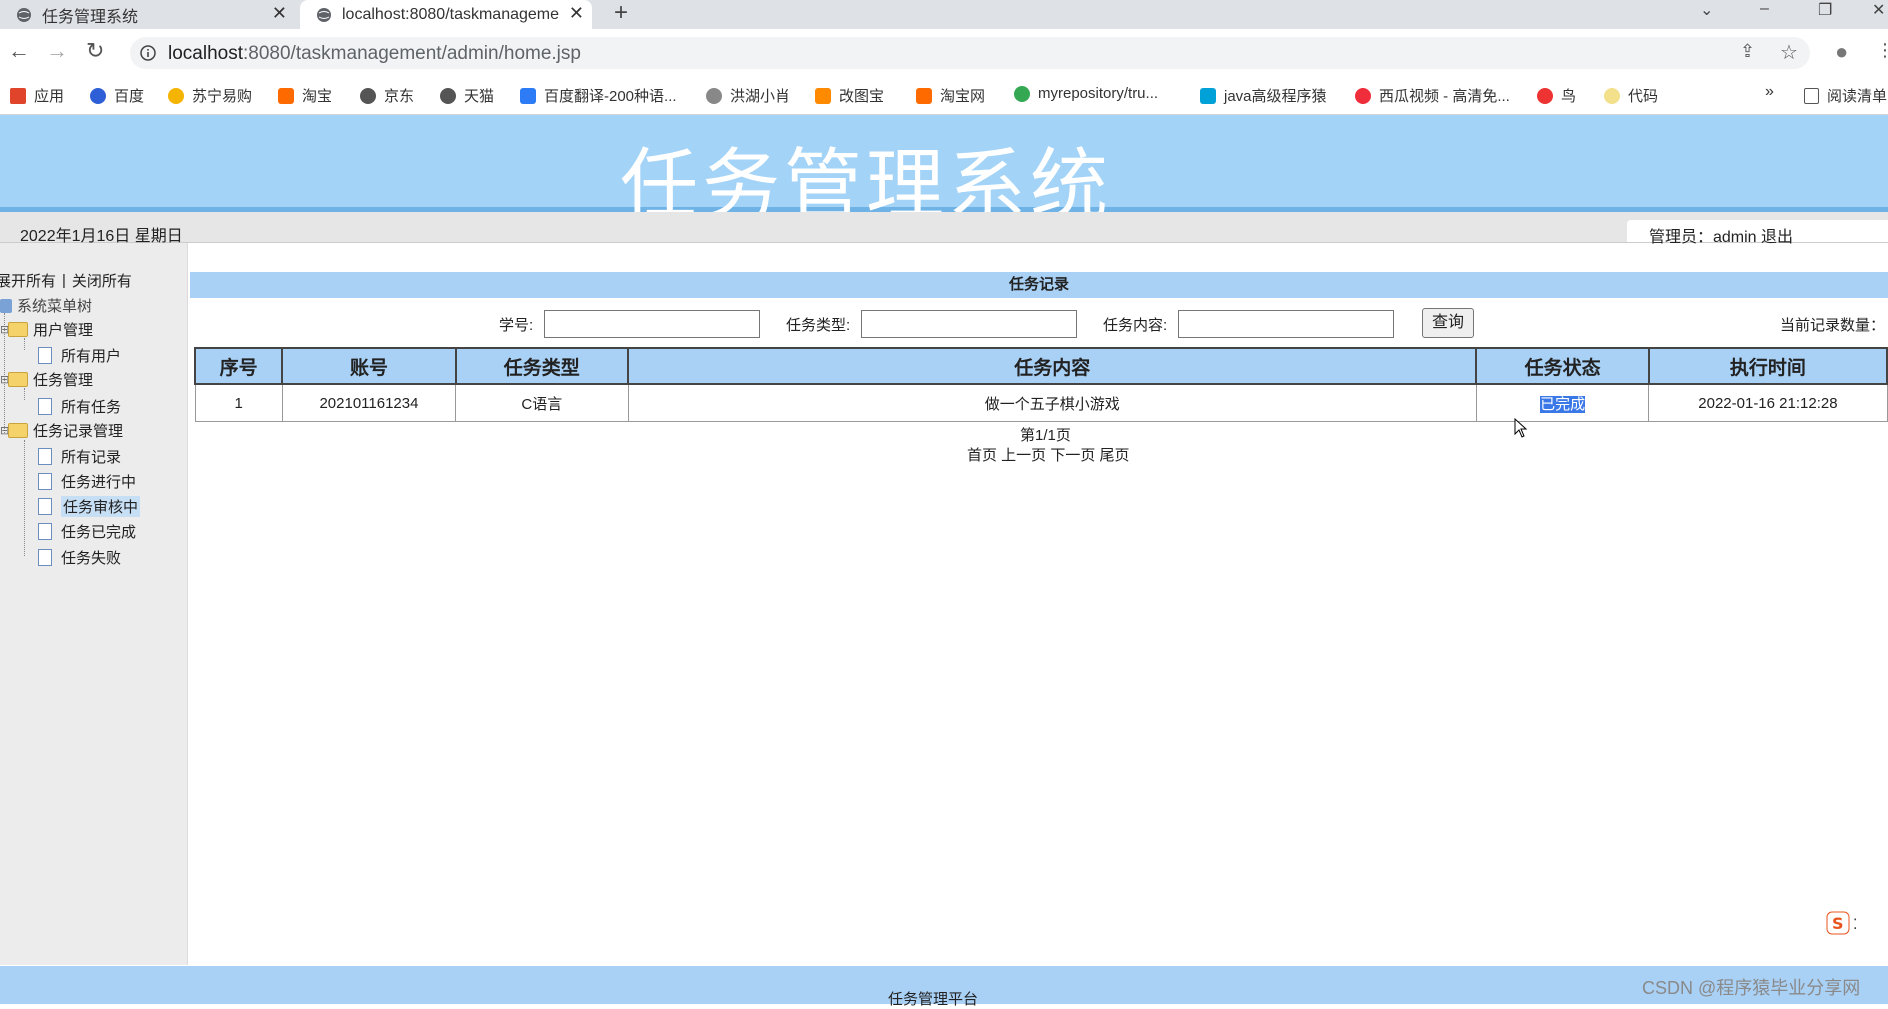 This screenshot has height=1009, width=1888. Describe the element at coordinates (1363, 95) in the screenshot. I see `xigua-icon` at that location.